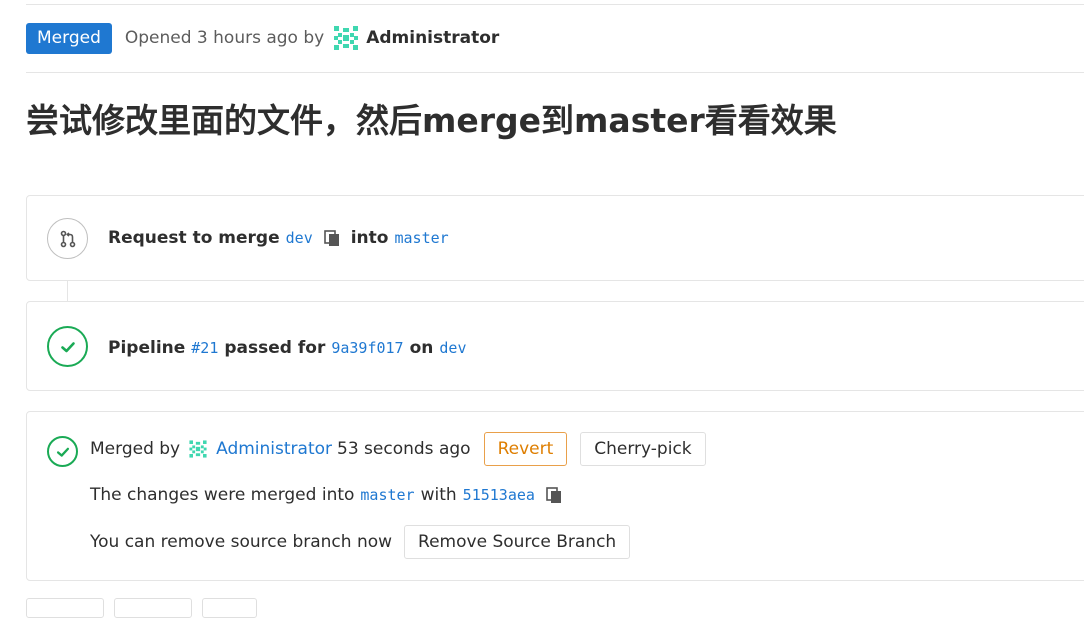  What do you see at coordinates (275, 348) in the screenshot?
I see `passed-for-label: passed for` at bounding box center [275, 348].